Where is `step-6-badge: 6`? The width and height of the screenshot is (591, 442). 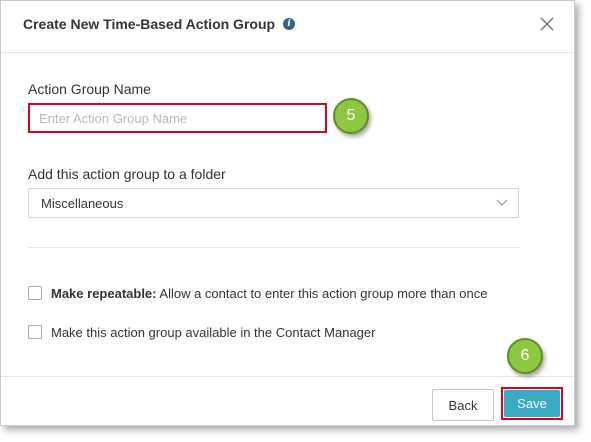 step-6-badge: 6 is located at coordinates (525, 356).